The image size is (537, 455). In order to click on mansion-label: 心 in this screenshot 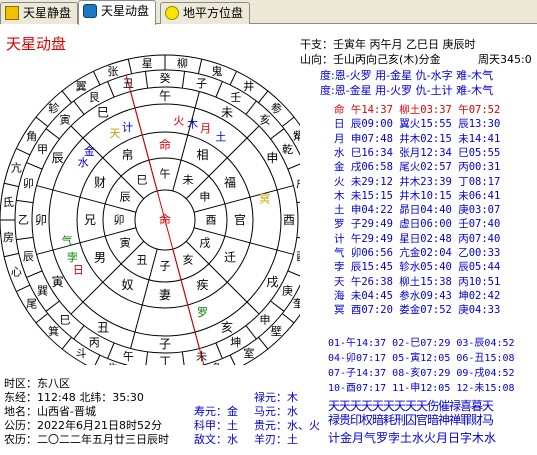, I will do `click(16, 272)`.